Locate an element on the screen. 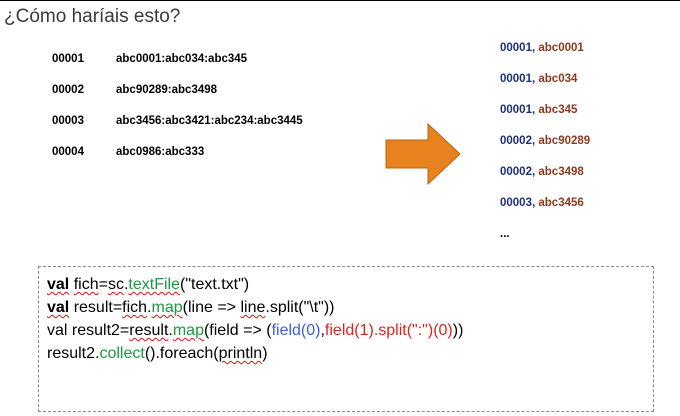 This screenshot has height=416, width=680. output-row: 00001, abc345 is located at coordinates (538, 110).